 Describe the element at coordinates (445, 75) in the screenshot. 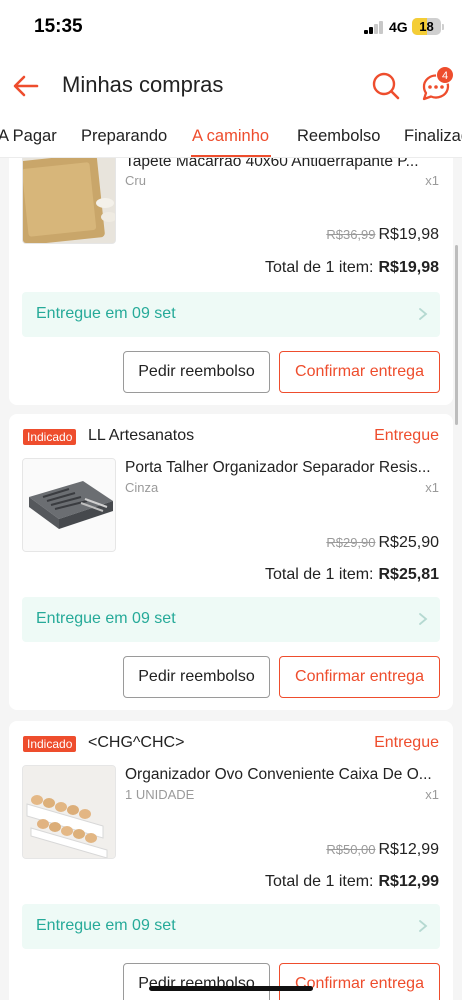

I see `chat-badge: 4` at that location.